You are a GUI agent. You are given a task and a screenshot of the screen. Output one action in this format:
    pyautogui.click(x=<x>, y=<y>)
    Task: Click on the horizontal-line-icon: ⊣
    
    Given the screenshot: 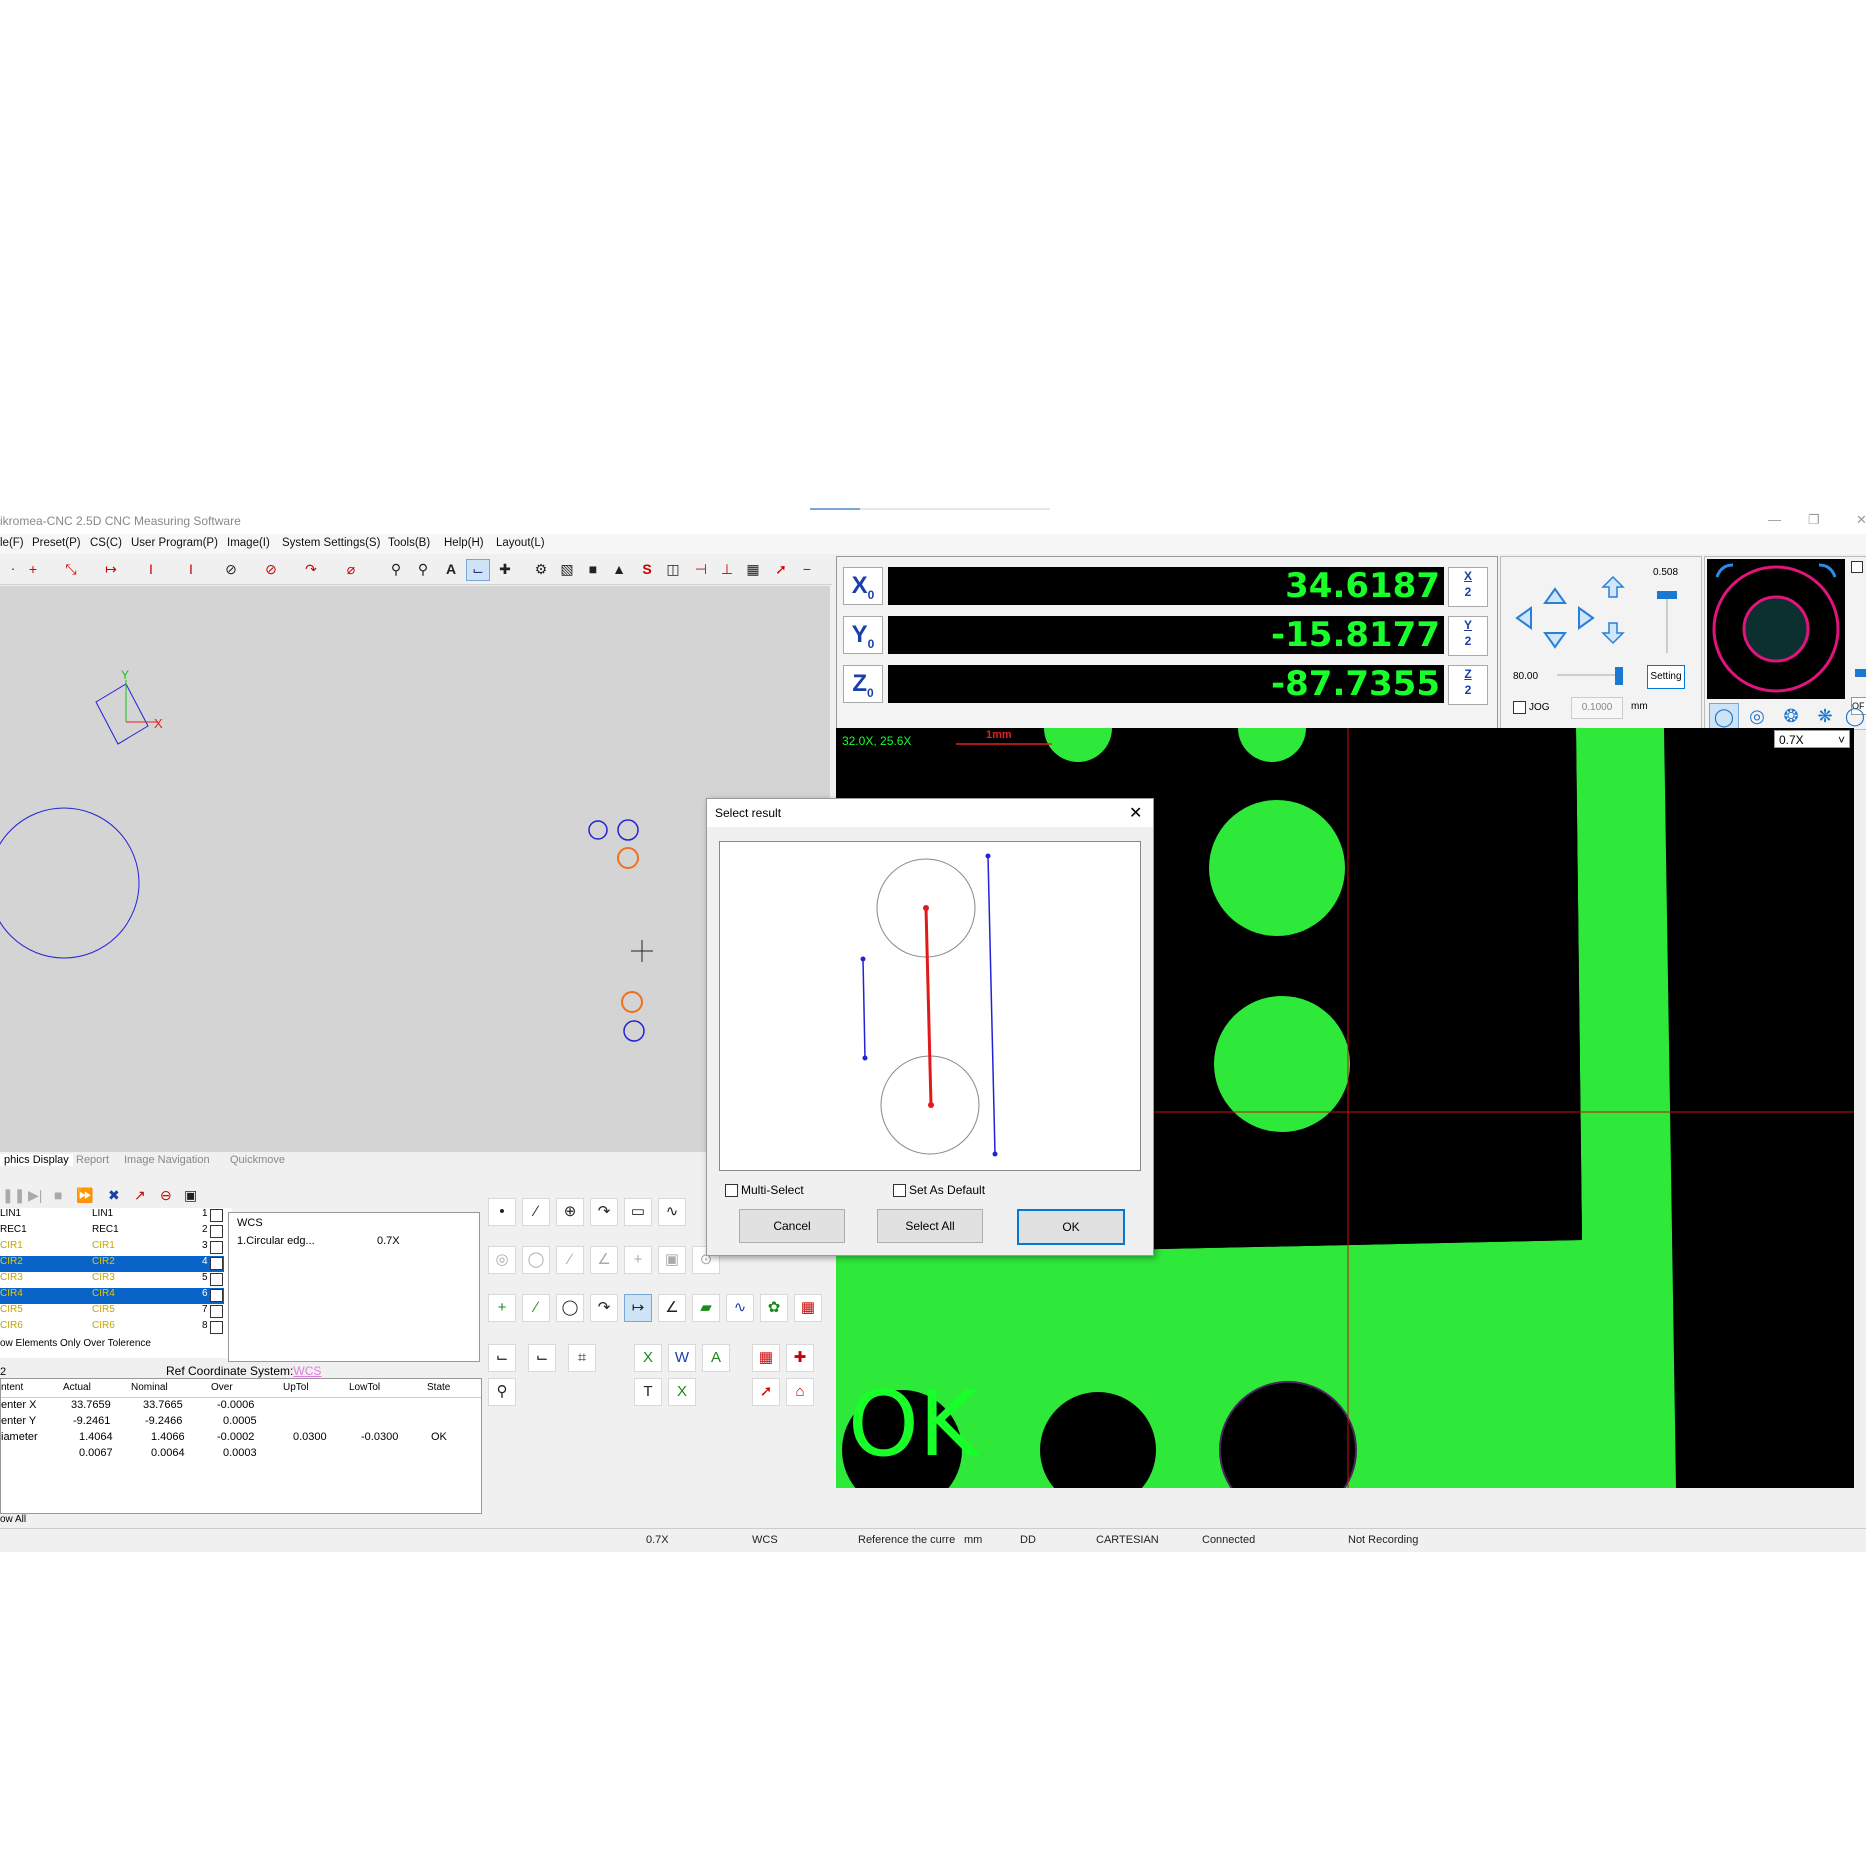 What is the action you would take?
    pyautogui.click(x=701, y=569)
    